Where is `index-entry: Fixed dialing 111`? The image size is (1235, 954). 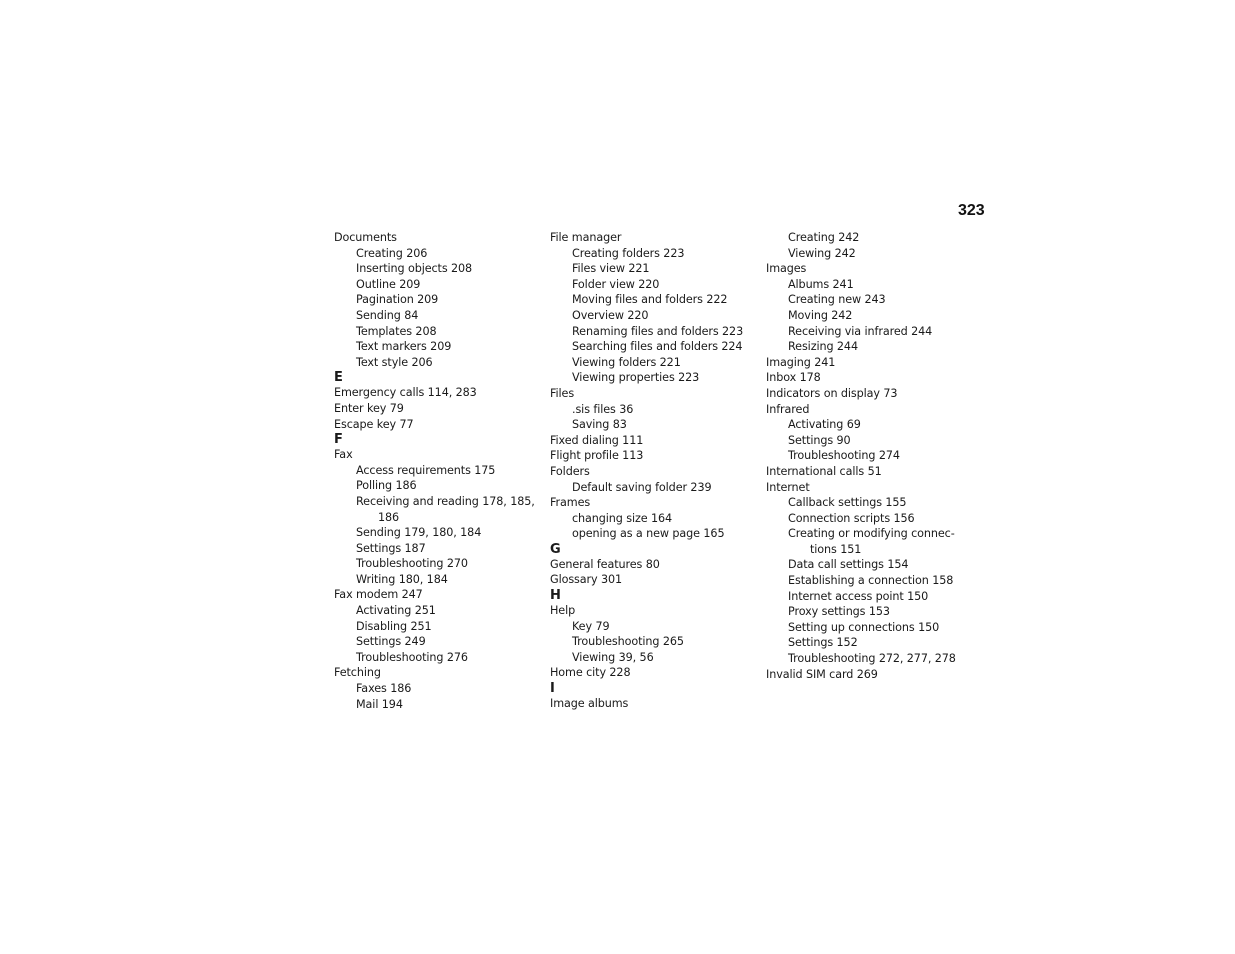 index-entry: Fixed dialing 111 is located at coordinates (597, 440).